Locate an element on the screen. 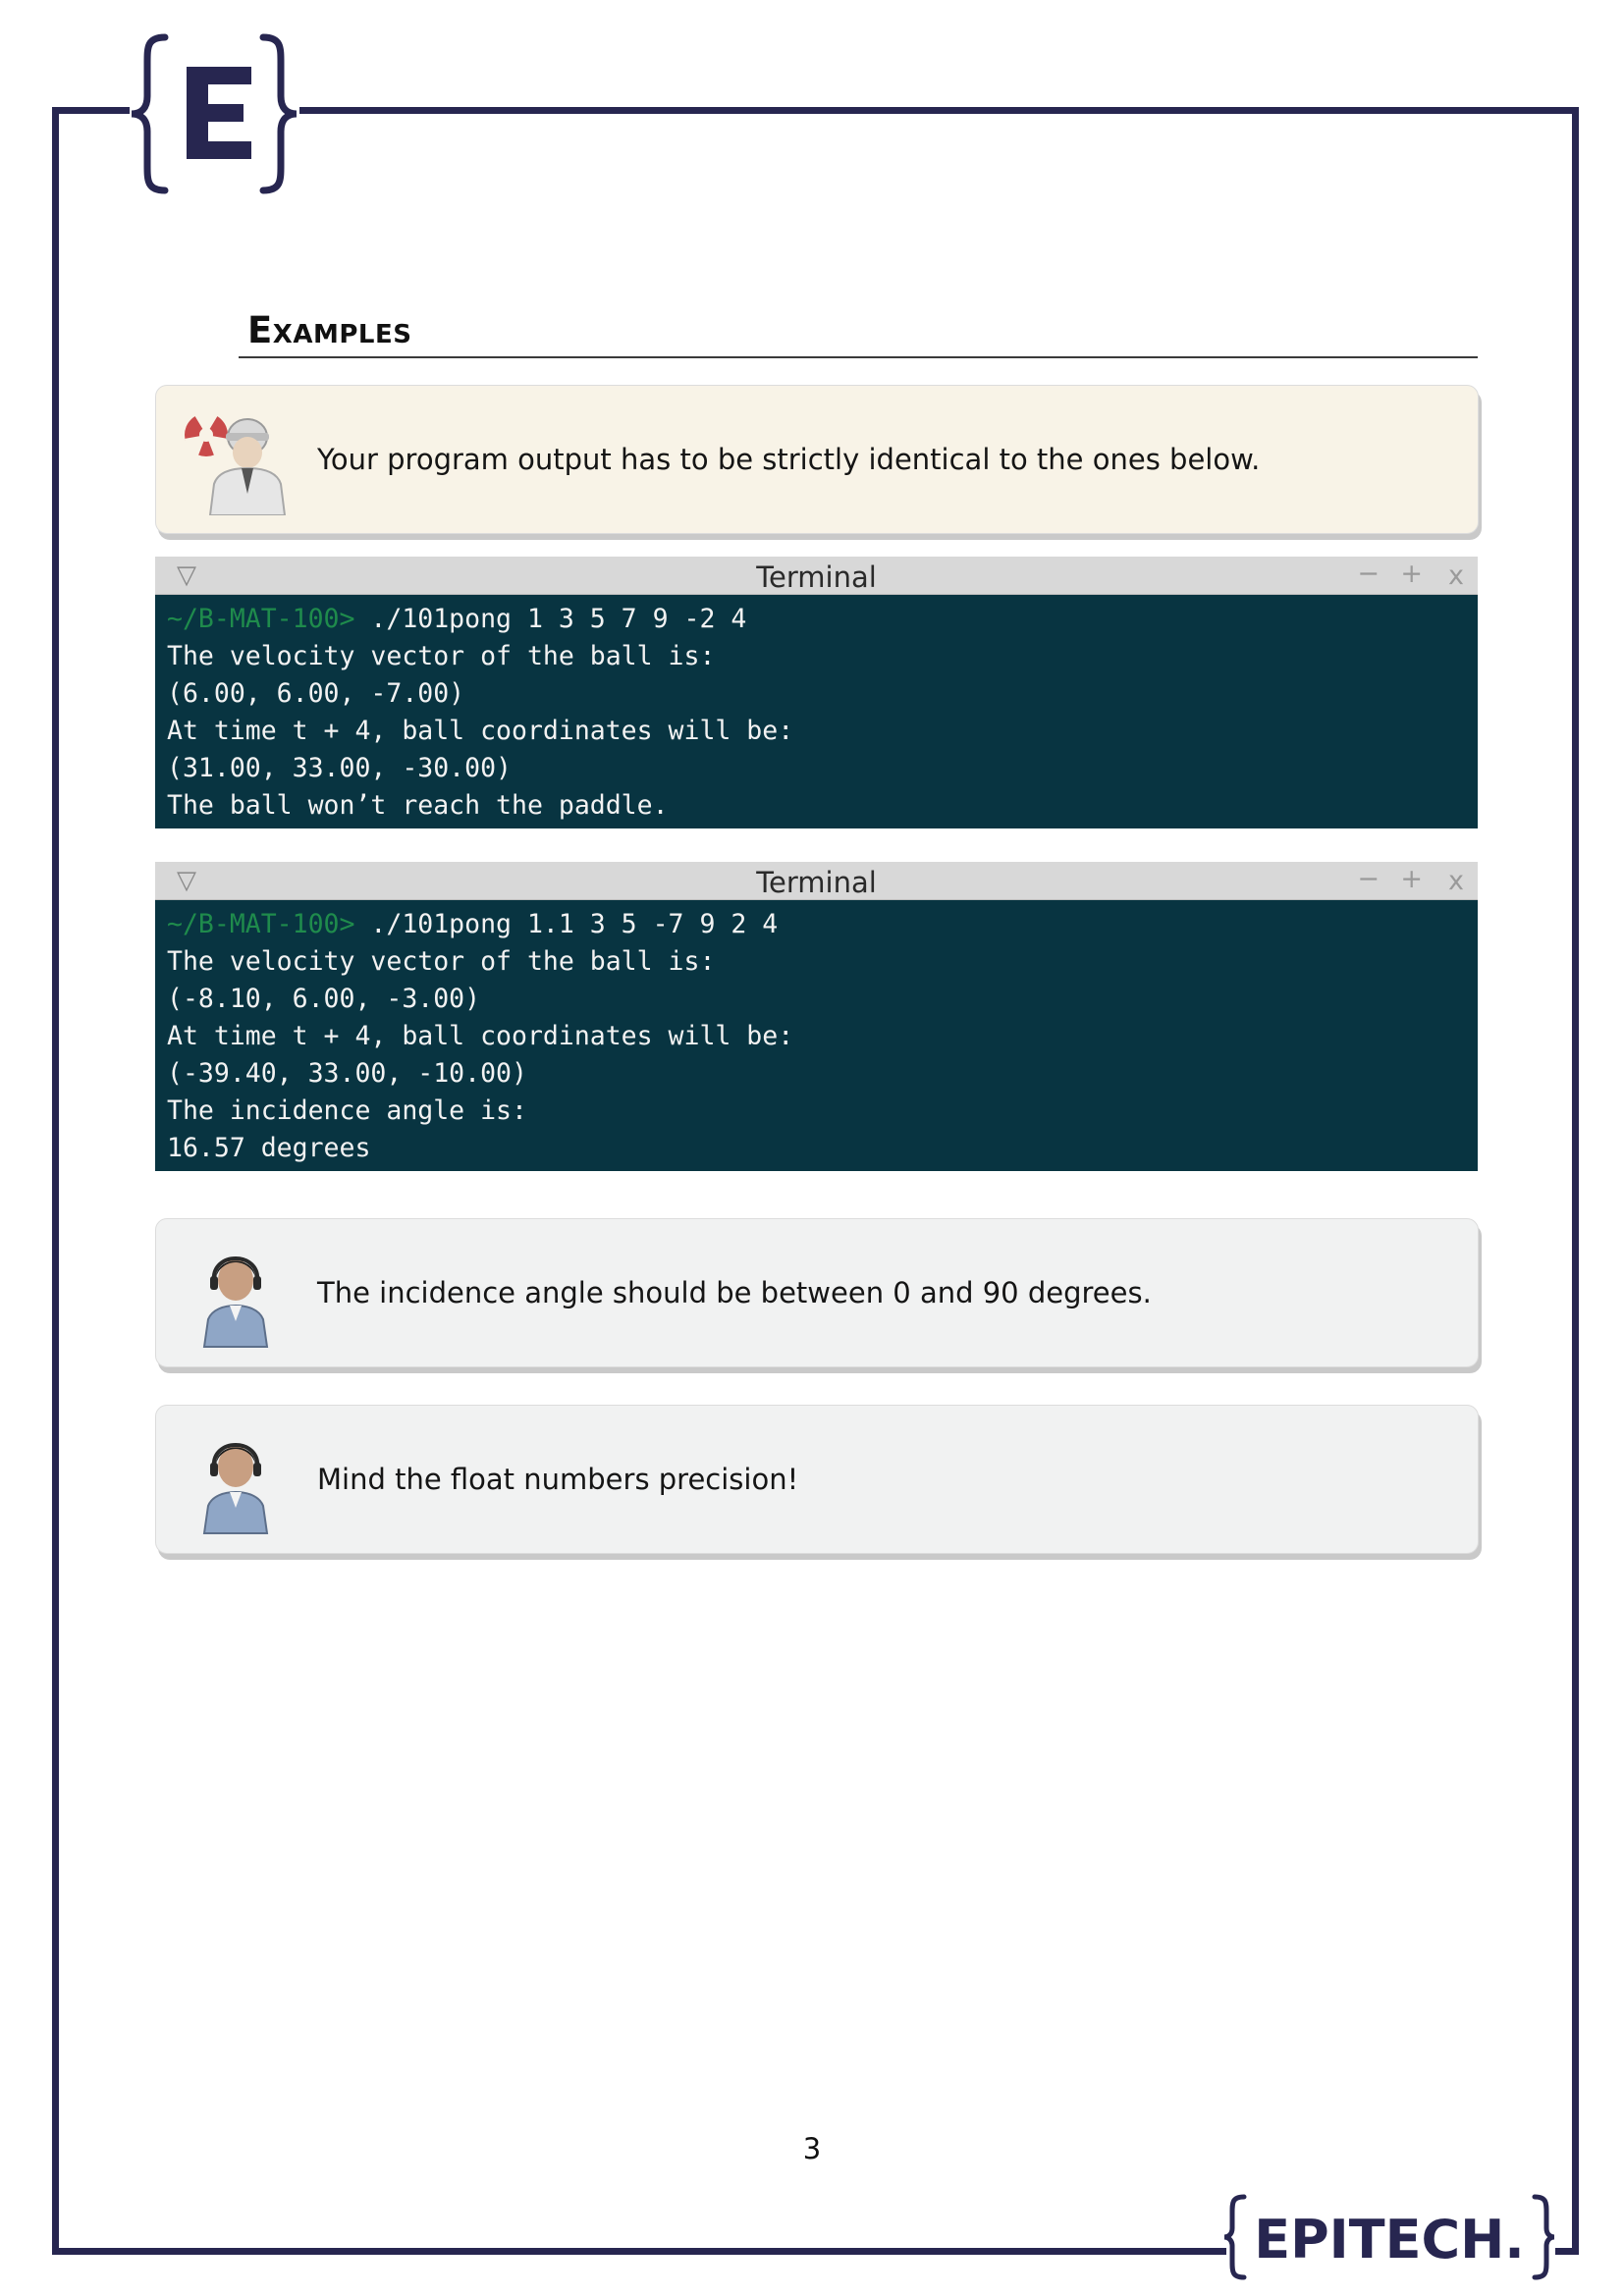  page-frame-right is located at coordinates (1575, 1178).